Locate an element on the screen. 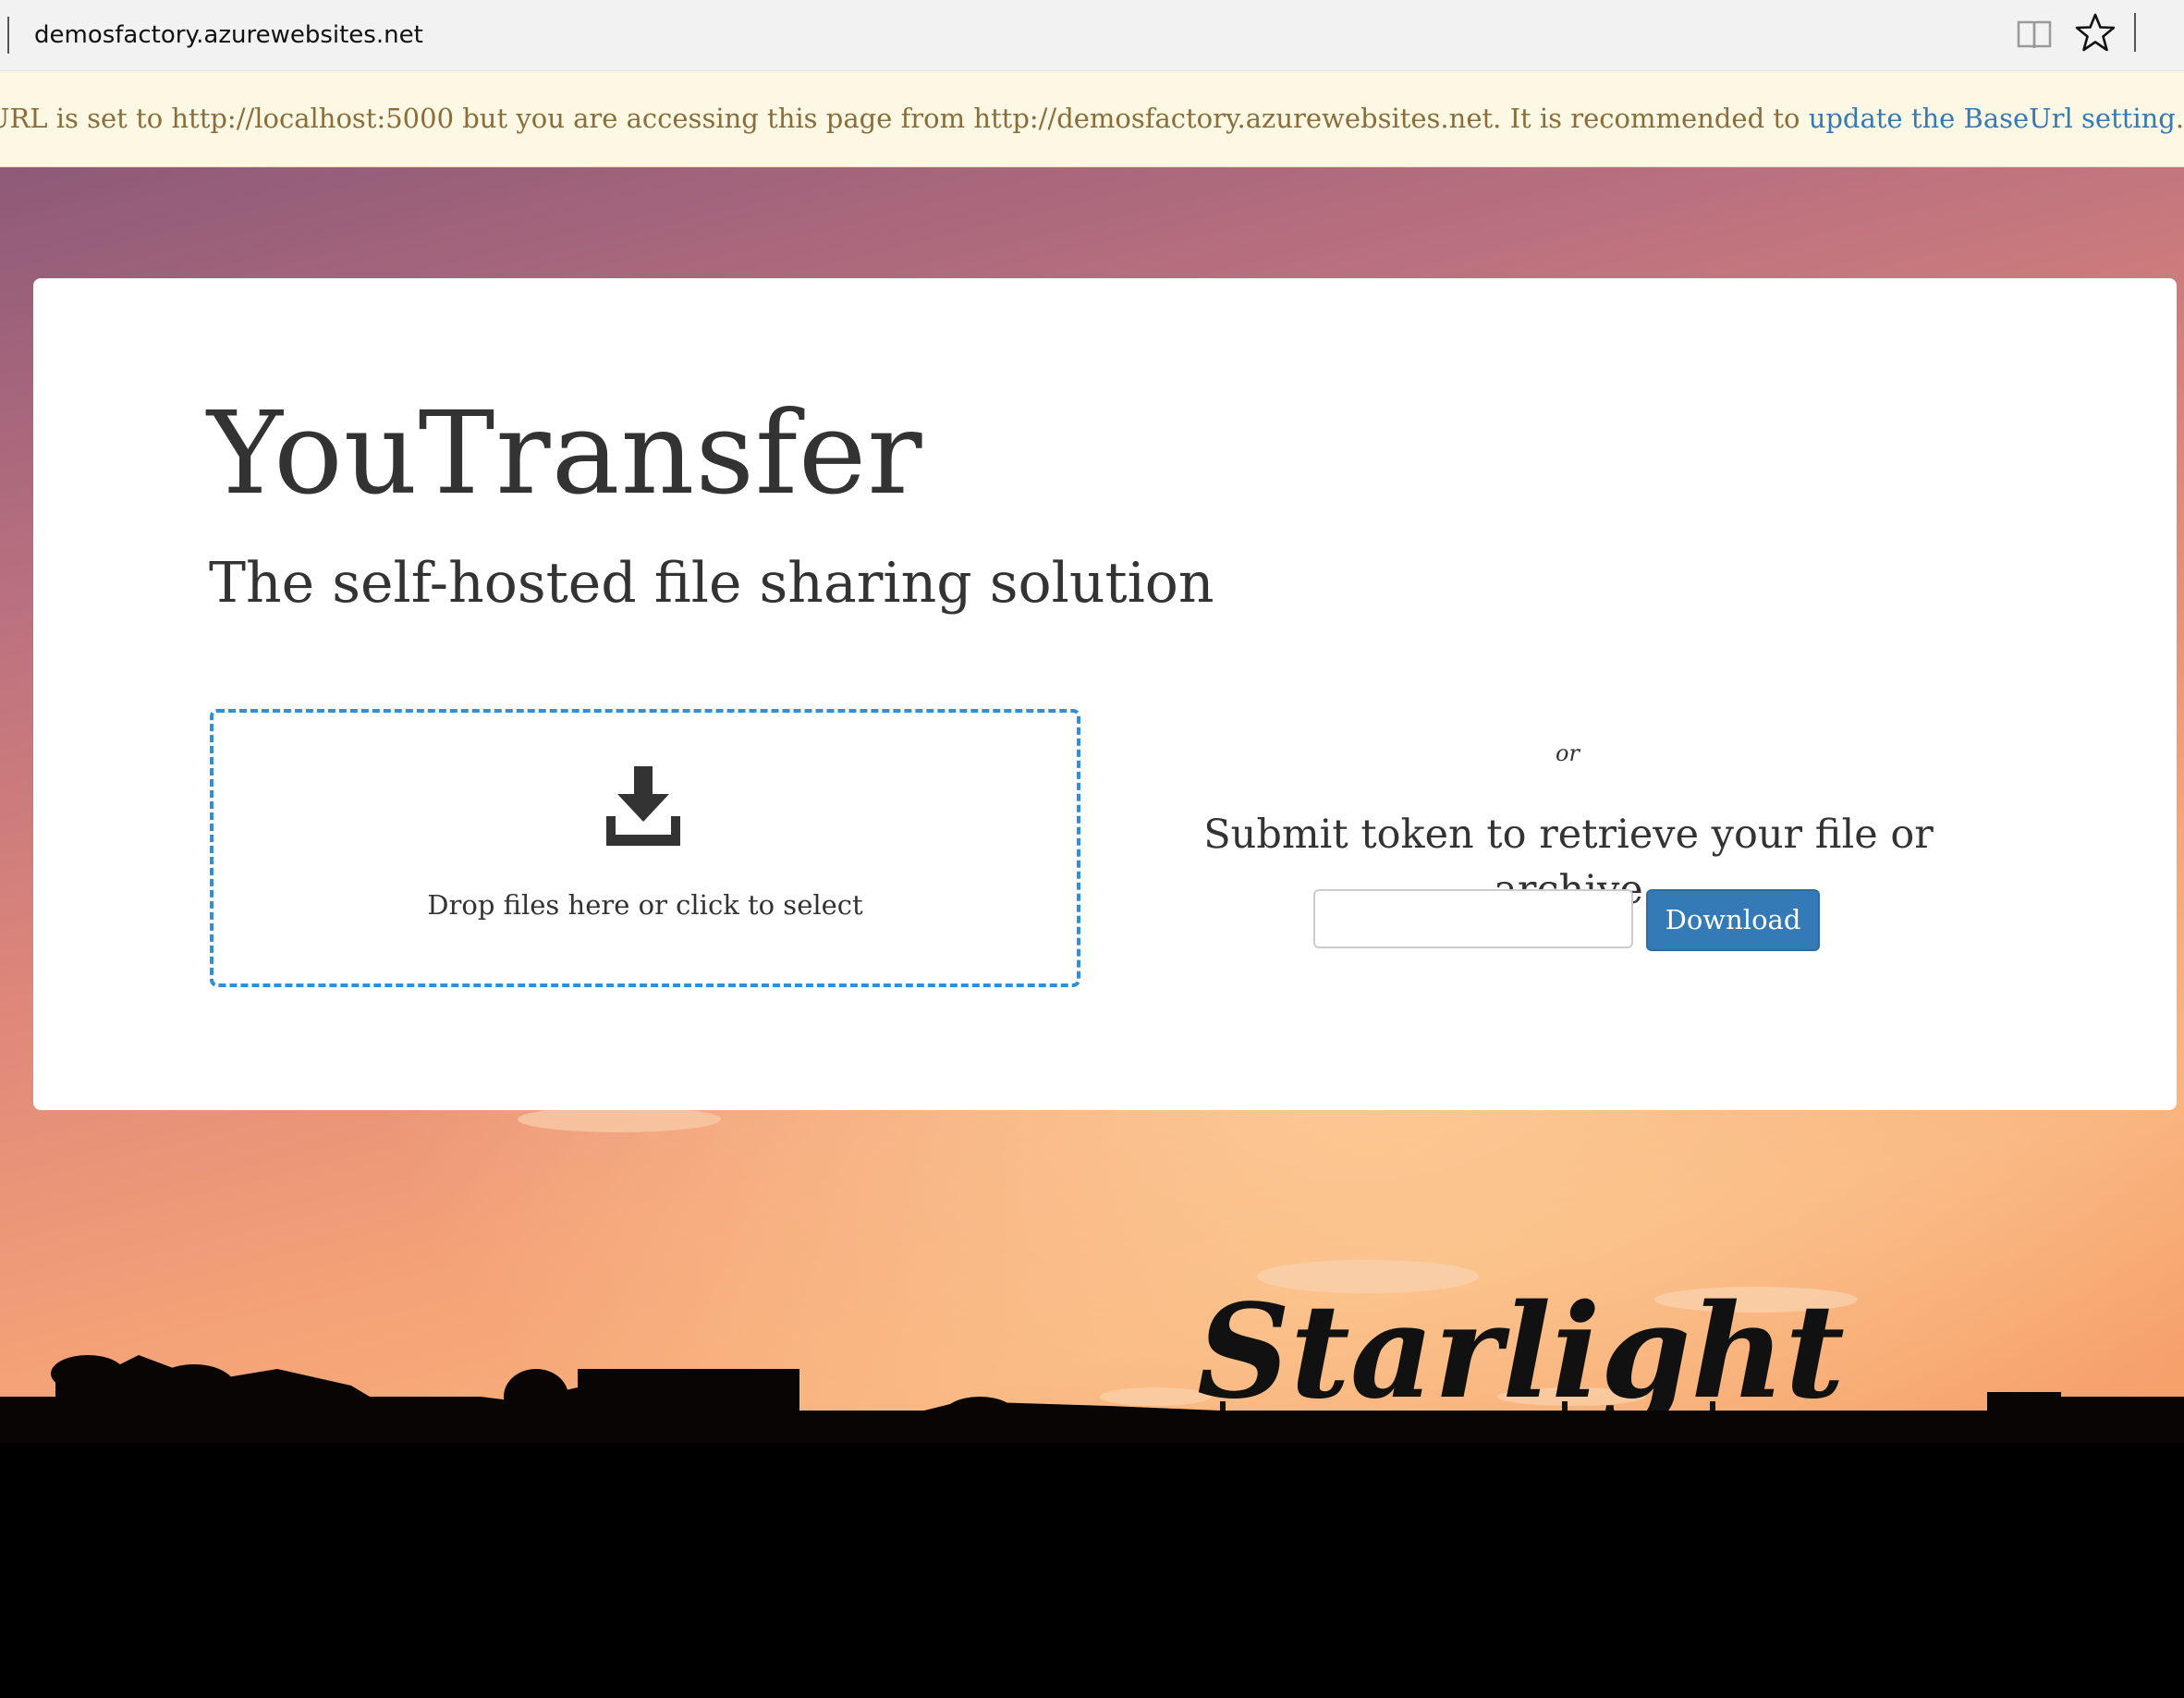 The height and width of the screenshot is (1698, 2184). download-button: Download is located at coordinates (1733, 920).